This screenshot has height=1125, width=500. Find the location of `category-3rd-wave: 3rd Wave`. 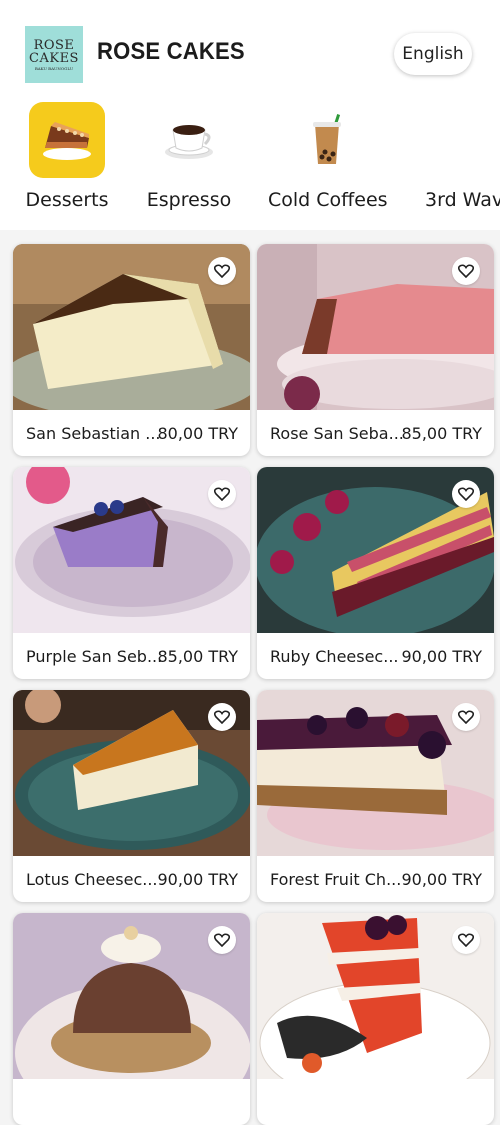

category-3rd-wave: 3rd Wave is located at coordinates (462, 156).